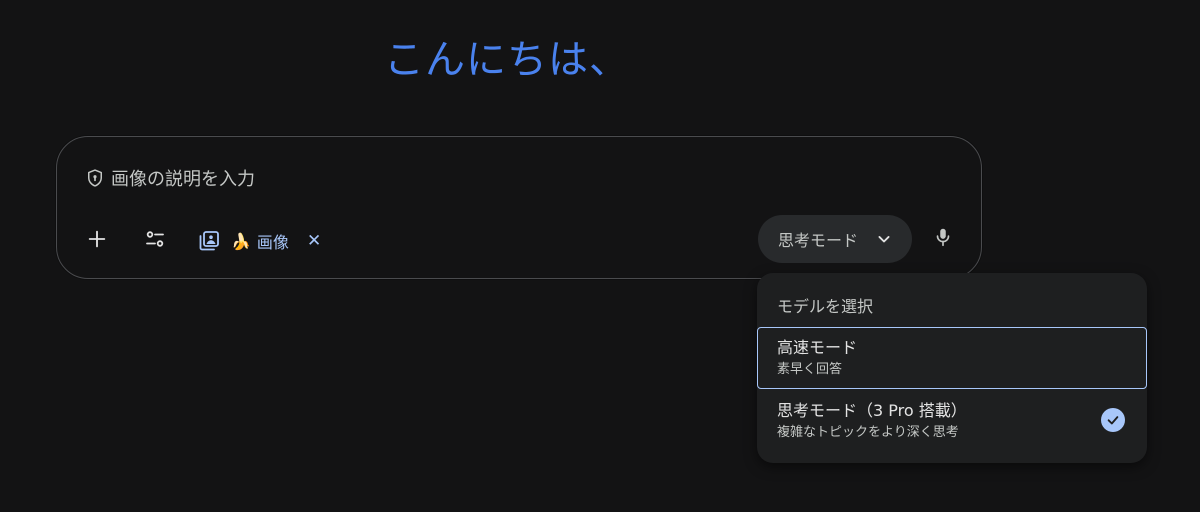 The width and height of the screenshot is (1200, 512). What do you see at coordinates (952, 358) in the screenshot?
I see `menu-item-fast-mode: 高速モード 素早く回答` at bounding box center [952, 358].